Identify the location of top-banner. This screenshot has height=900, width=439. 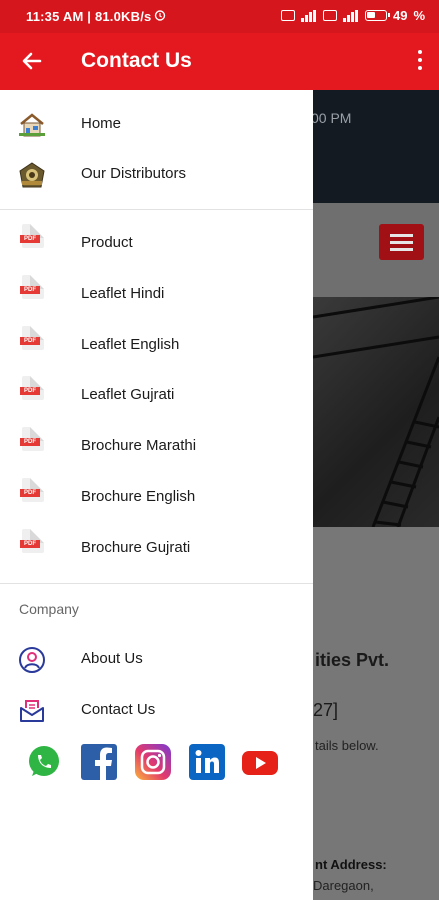
(376, 146).